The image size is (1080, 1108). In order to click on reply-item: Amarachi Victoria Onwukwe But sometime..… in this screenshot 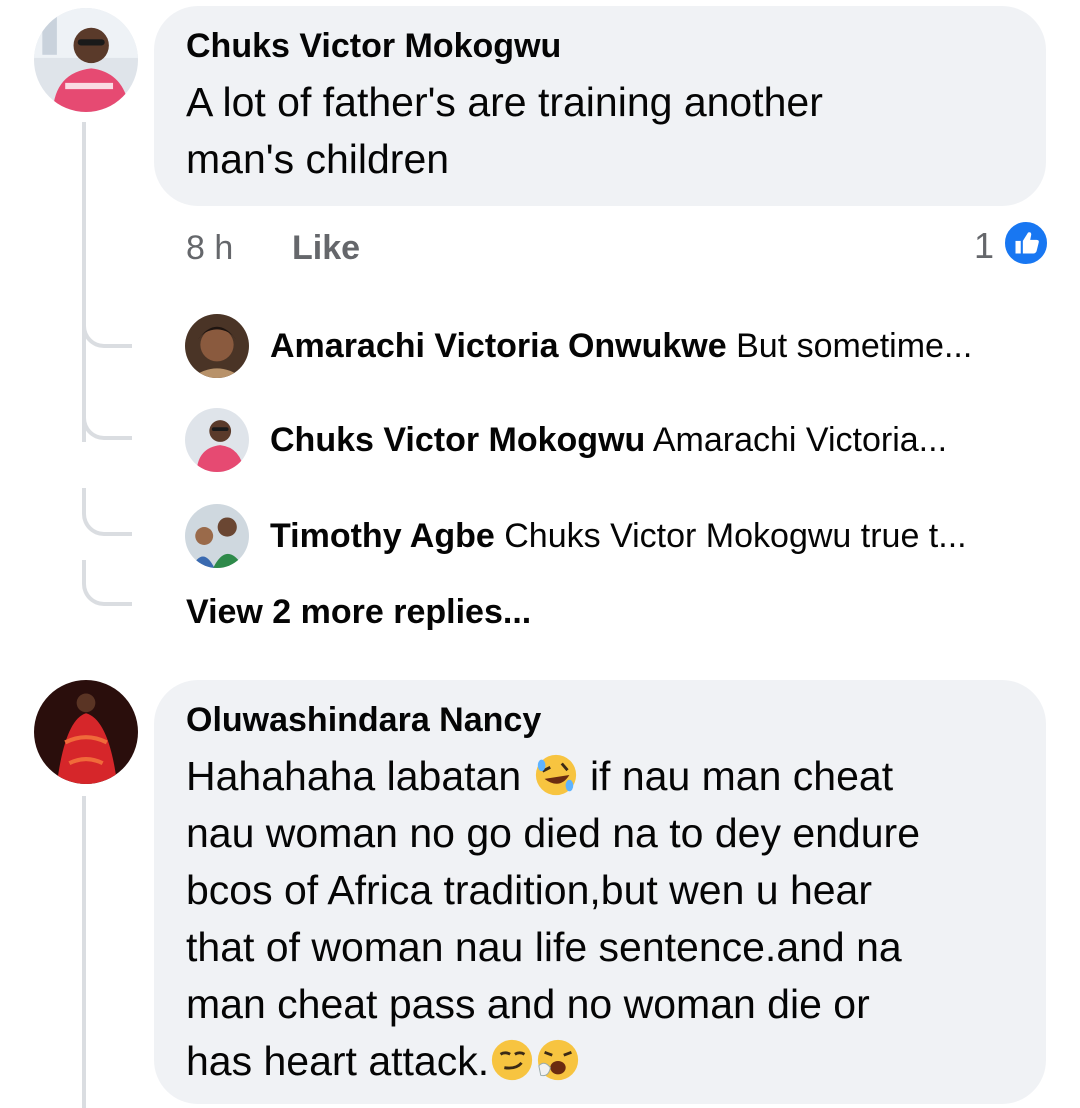, I will do `click(621, 346)`.